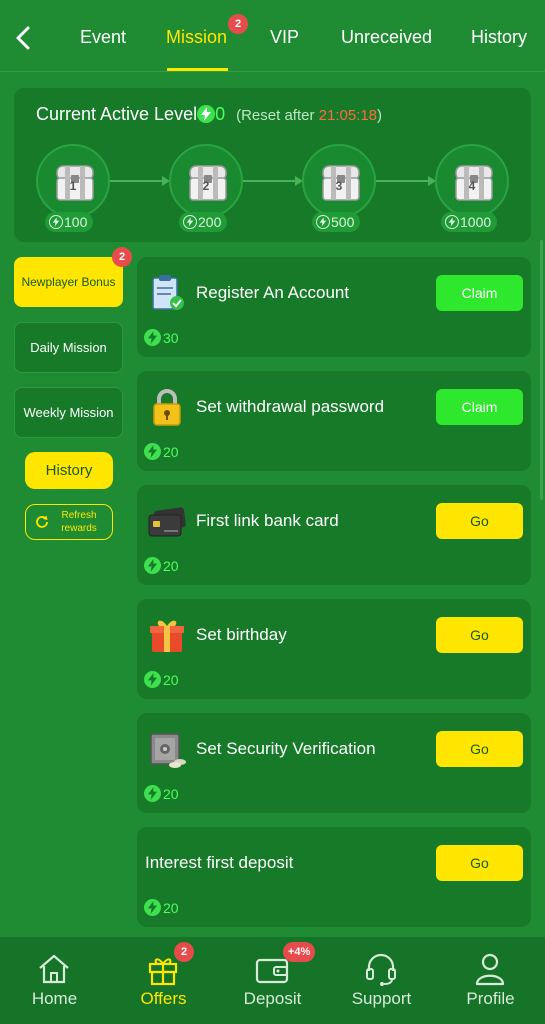 The image size is (545, 1024). I want to click on gift-box-icon, so click(167, 635).